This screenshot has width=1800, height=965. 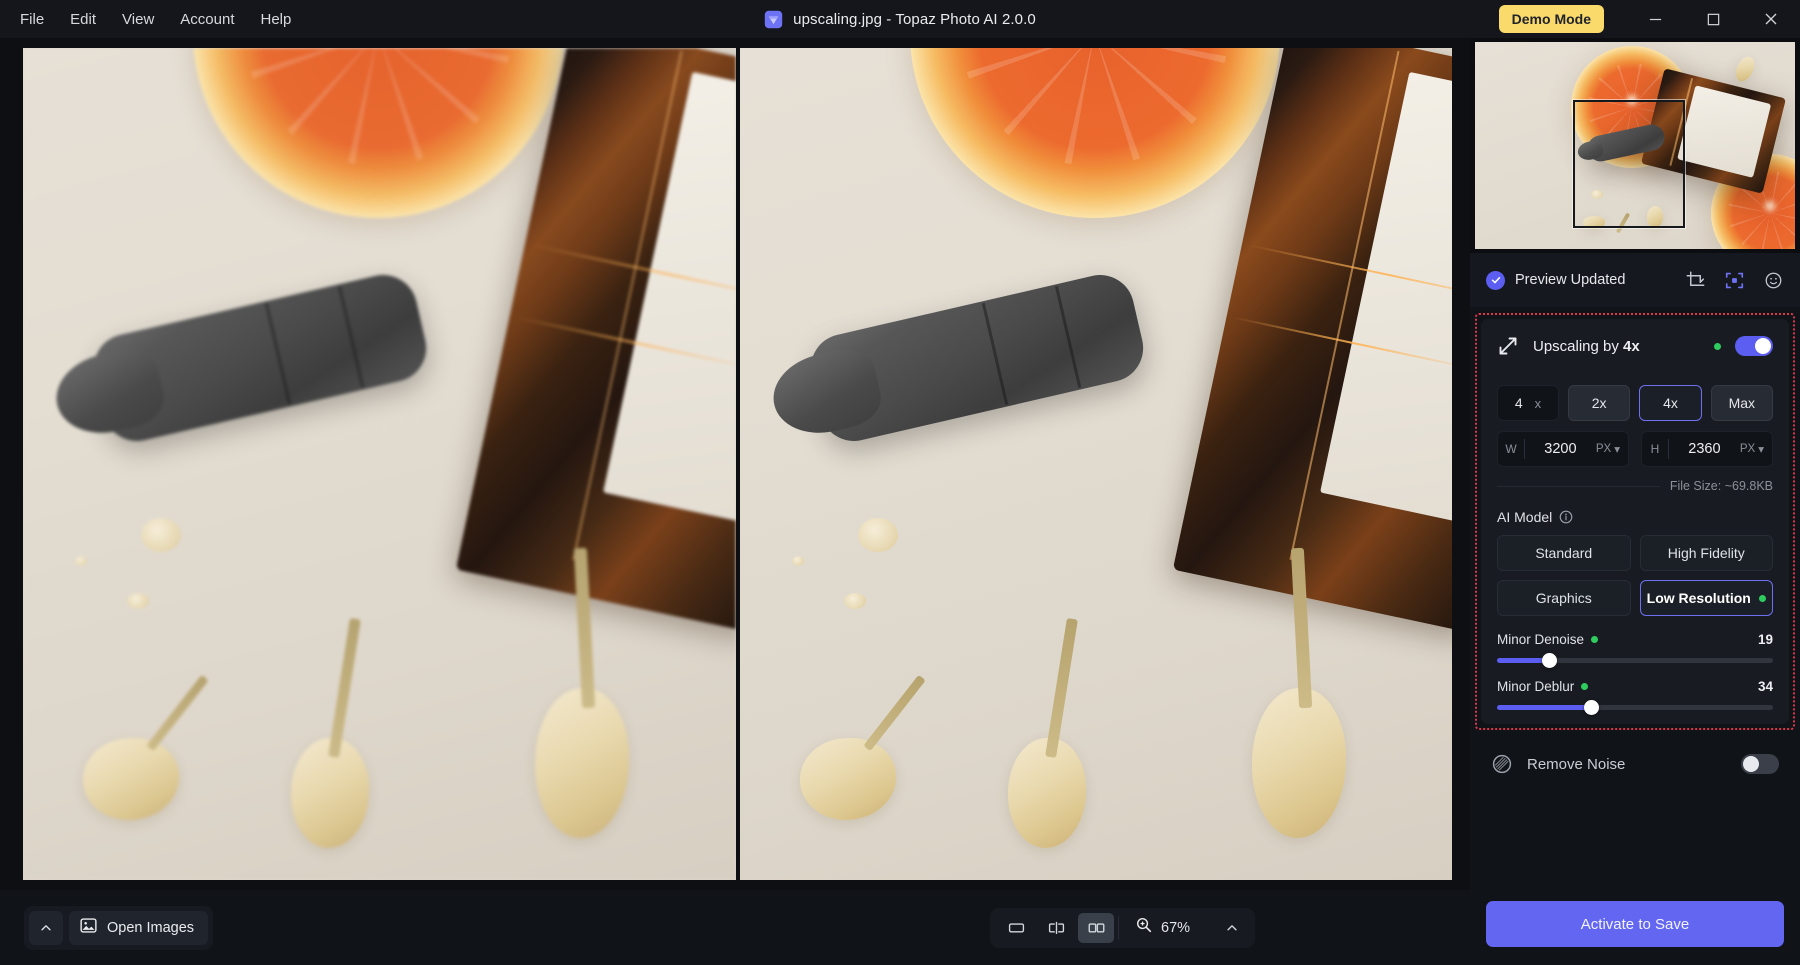 I want to click on topaz-gem-icon, so click(x=773, y=19).